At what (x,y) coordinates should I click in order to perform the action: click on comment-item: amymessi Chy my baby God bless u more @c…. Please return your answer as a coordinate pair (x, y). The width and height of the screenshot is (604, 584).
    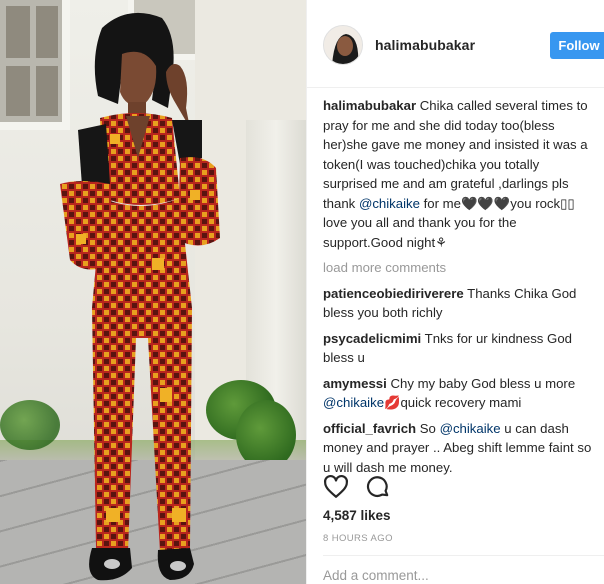
    Looking at the image, I should click on (458, 393).